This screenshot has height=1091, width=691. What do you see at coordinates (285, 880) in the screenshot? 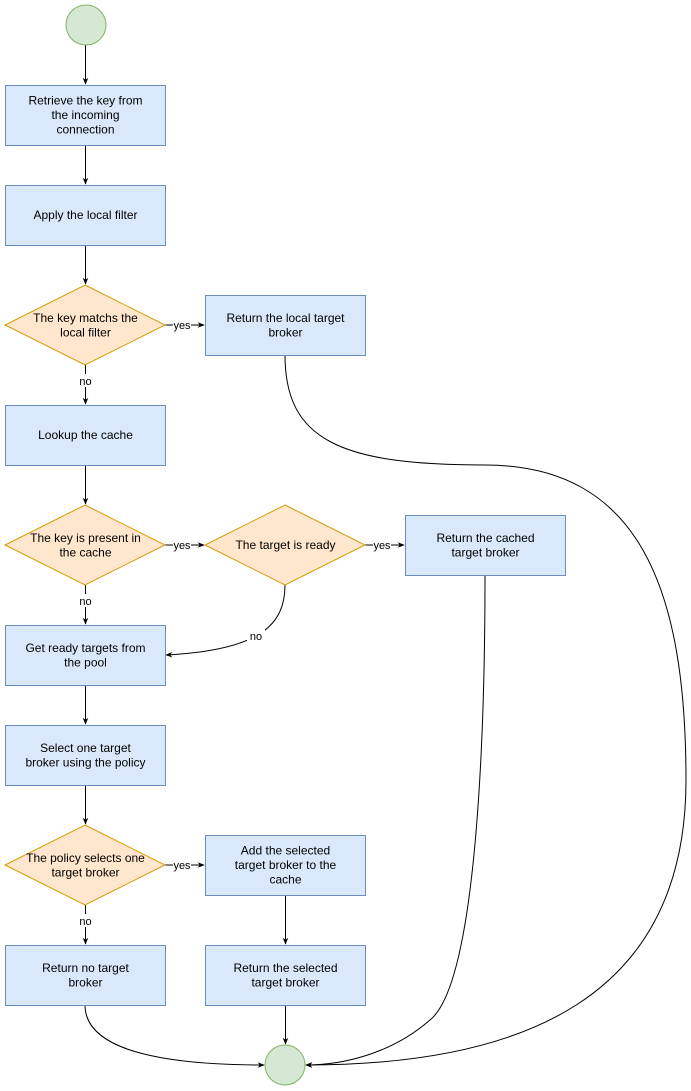
I see `node-label-line: cache` at bounding box center [285, 880].